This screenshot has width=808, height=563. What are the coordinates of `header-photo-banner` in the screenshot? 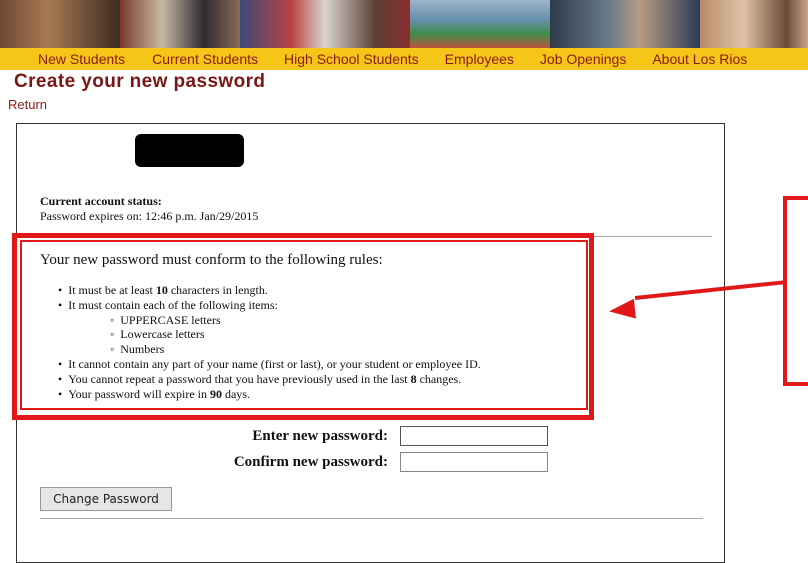 It's located at (404, 24).